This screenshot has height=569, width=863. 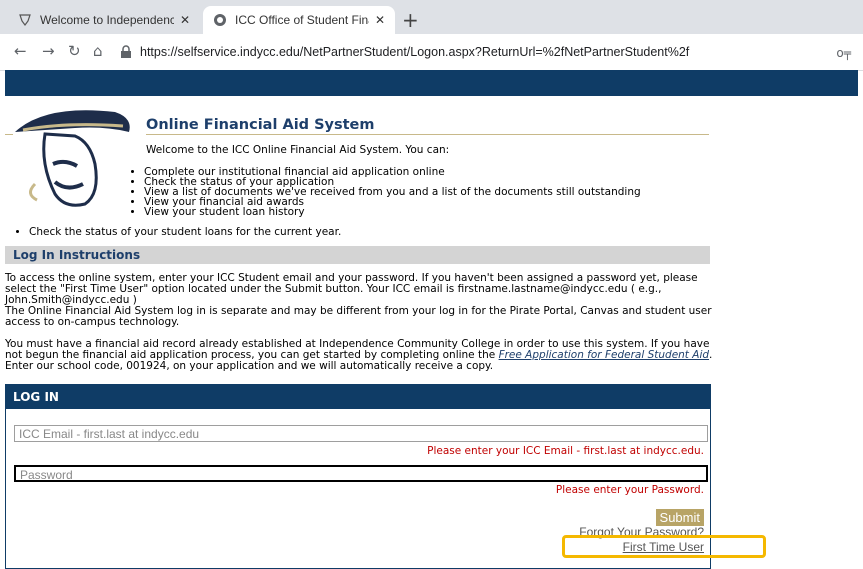 I want to click on key-icon: o╤, so click(x=843, y=53).